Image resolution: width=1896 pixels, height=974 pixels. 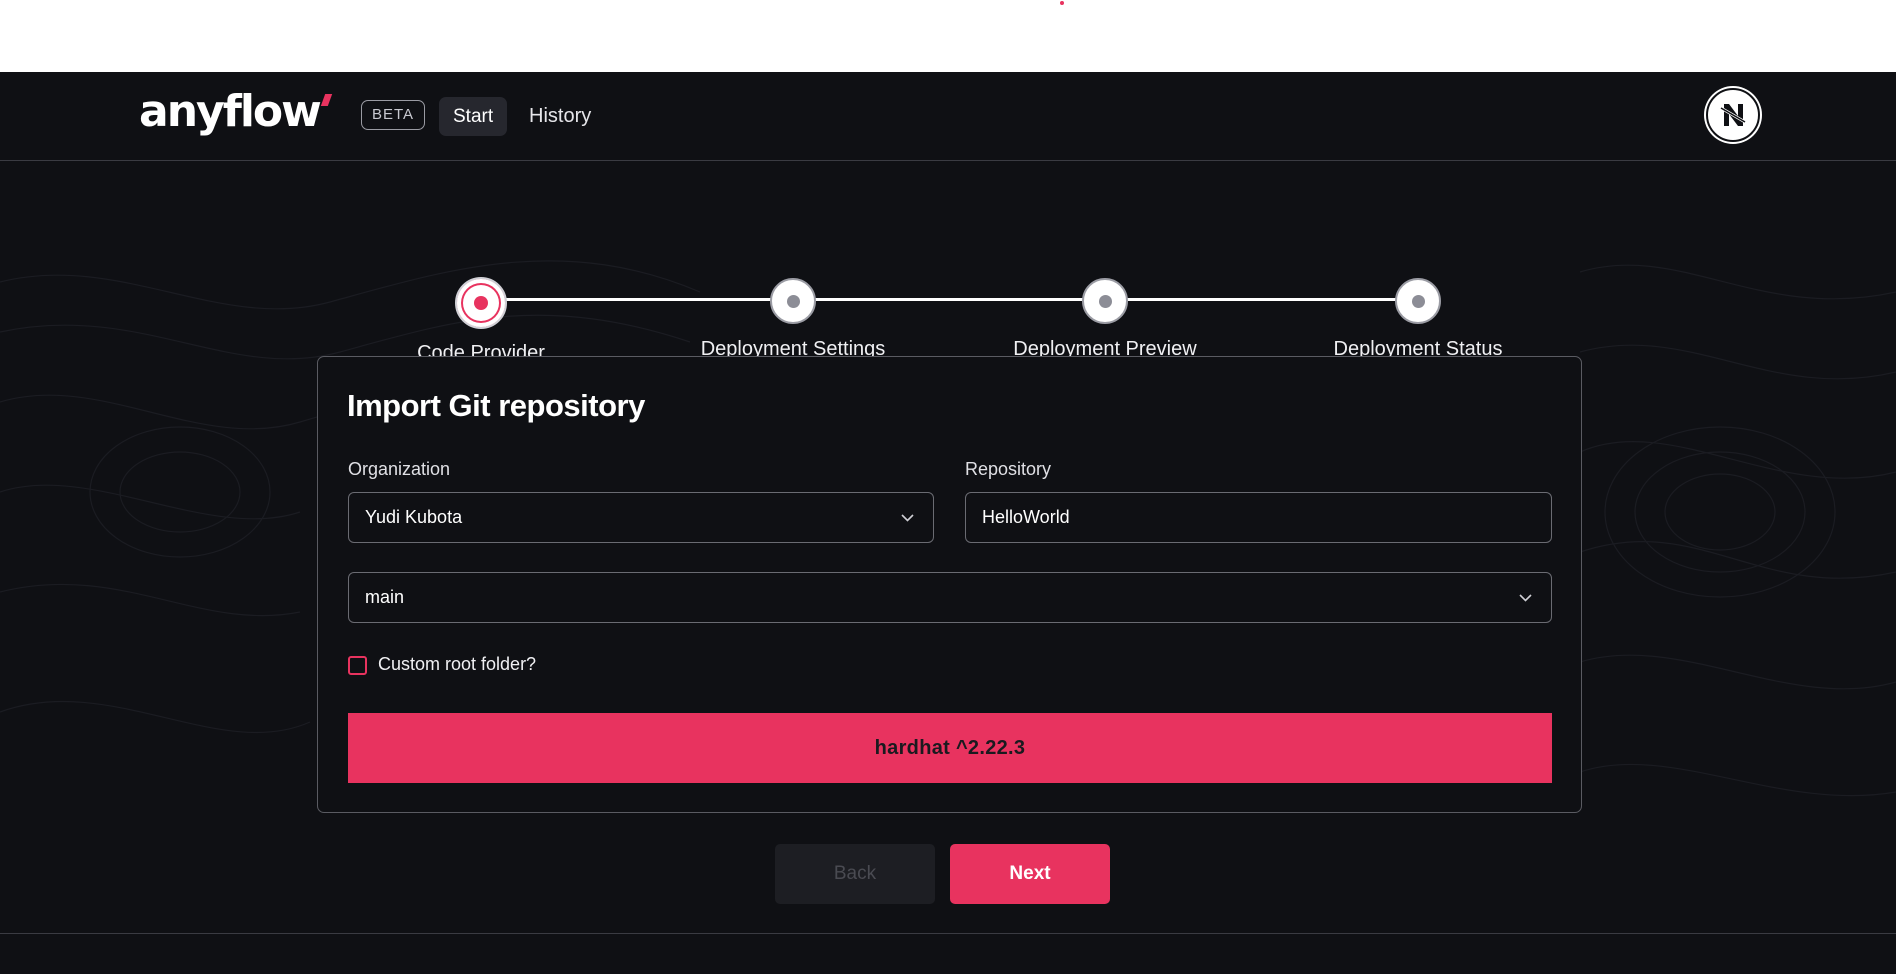 What do you see at coordinates (948, 36) in the screenshot?
I see `browser-top-strip` at bounding box center [948, 36].